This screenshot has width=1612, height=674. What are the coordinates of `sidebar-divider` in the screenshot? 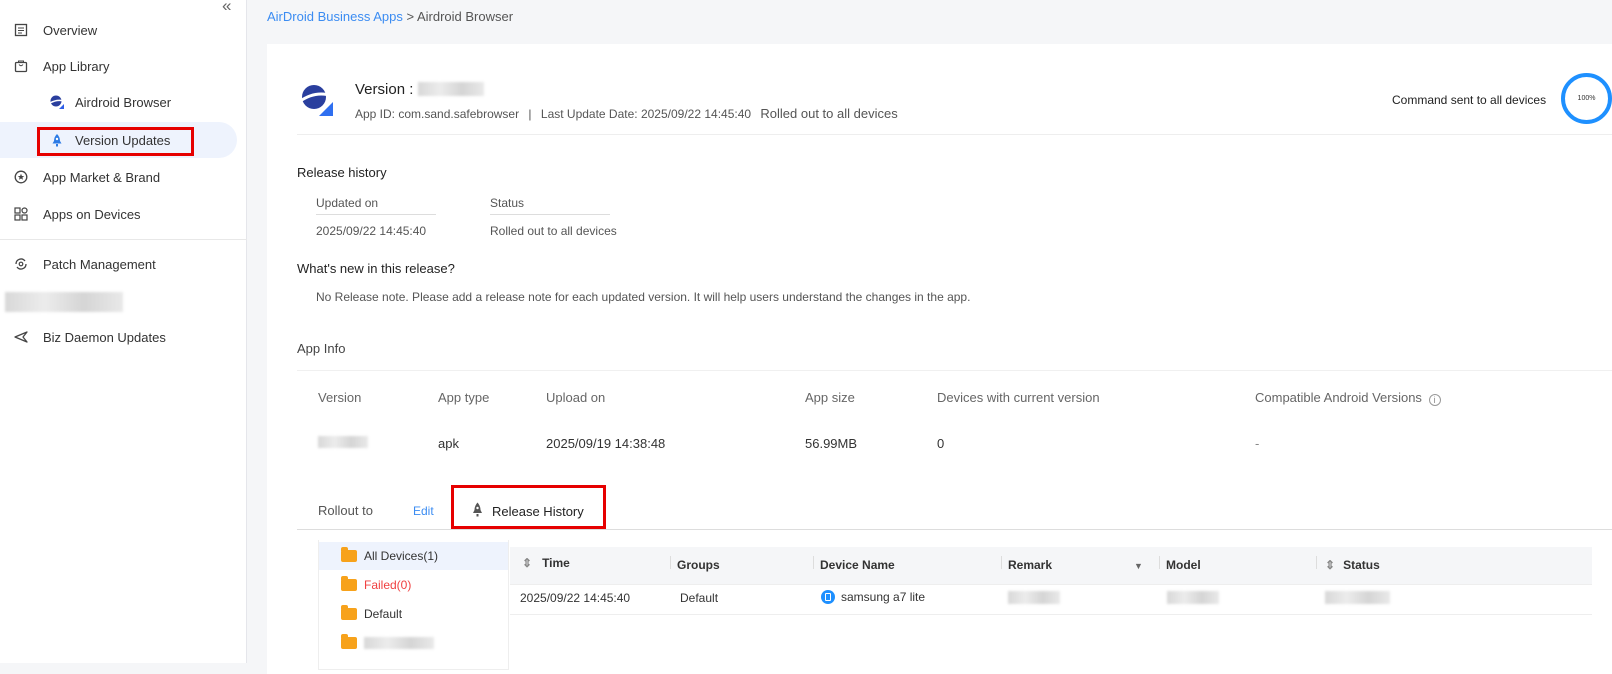 It's located at (123, 239).